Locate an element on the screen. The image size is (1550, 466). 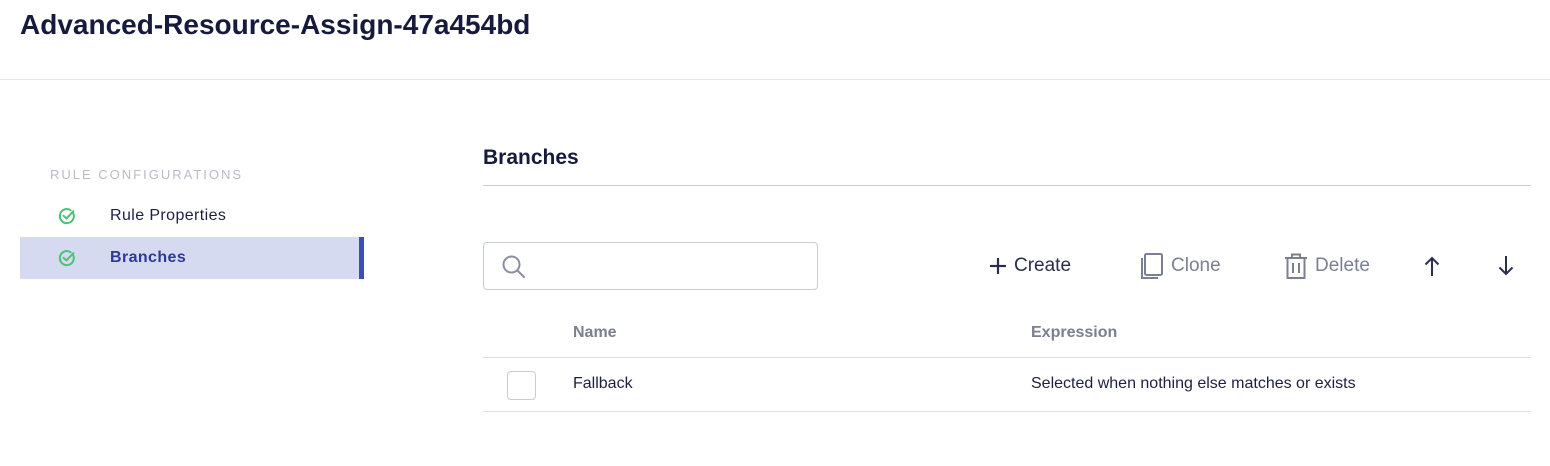
create-button: Create is located at coordinates (1029, 266).